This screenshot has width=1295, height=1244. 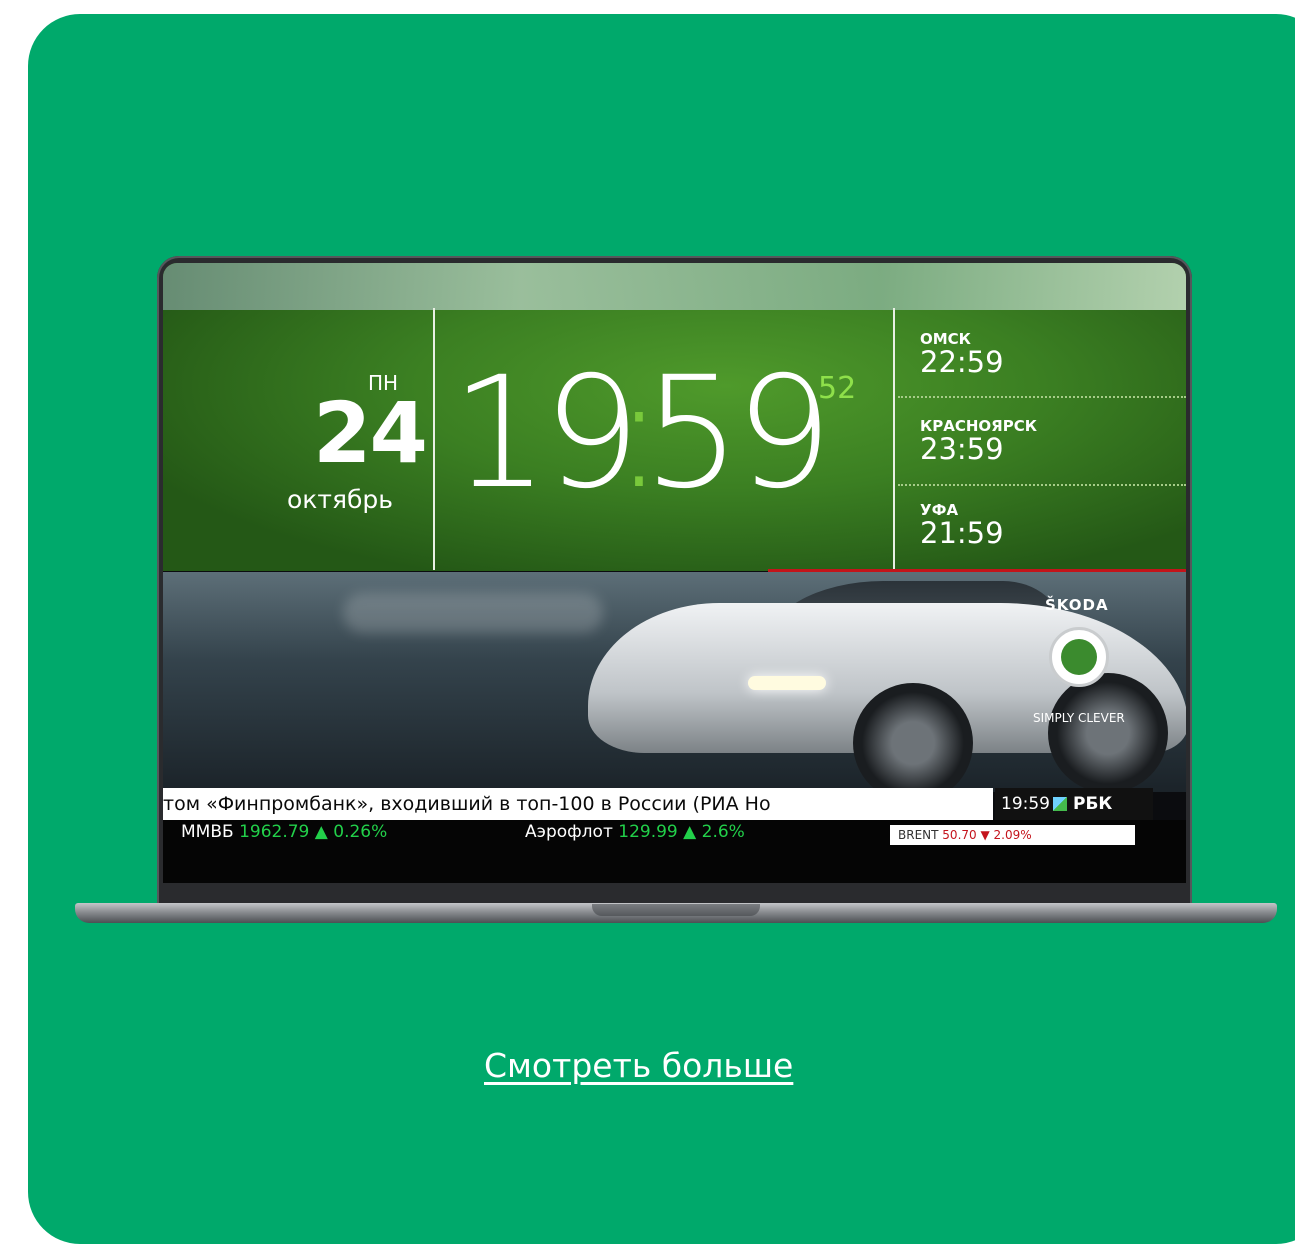 I want to click on stock-value: 1962.79 ▲ 0.26%, so click(x=313, y=832).